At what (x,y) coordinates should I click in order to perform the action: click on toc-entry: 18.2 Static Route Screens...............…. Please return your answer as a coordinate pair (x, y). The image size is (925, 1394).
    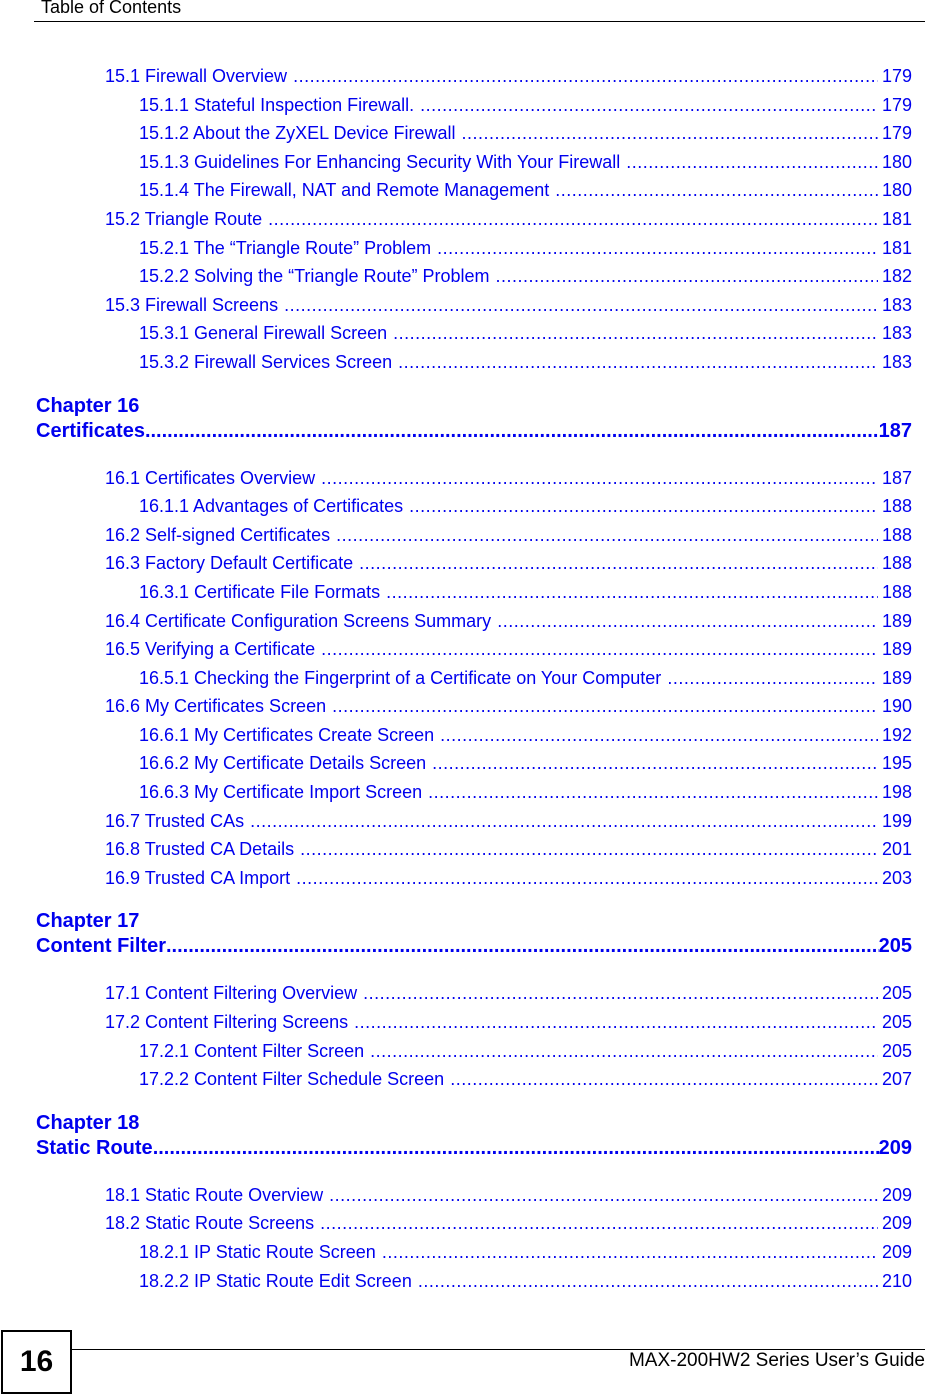
    Looking at the image, I should click on (462, 1223).